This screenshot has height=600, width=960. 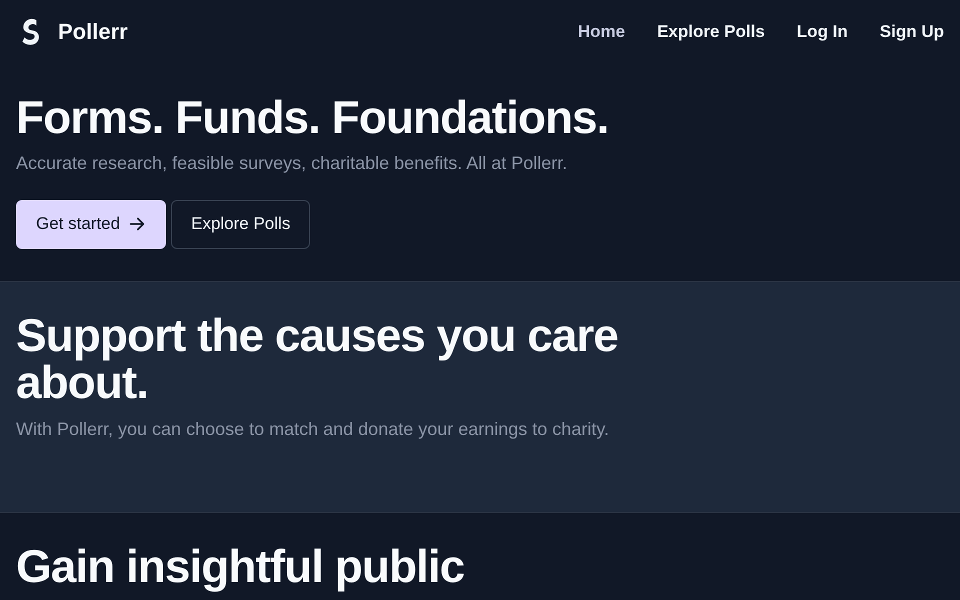 I want to click on arrow-right-icon, so click(x=137, y=224).